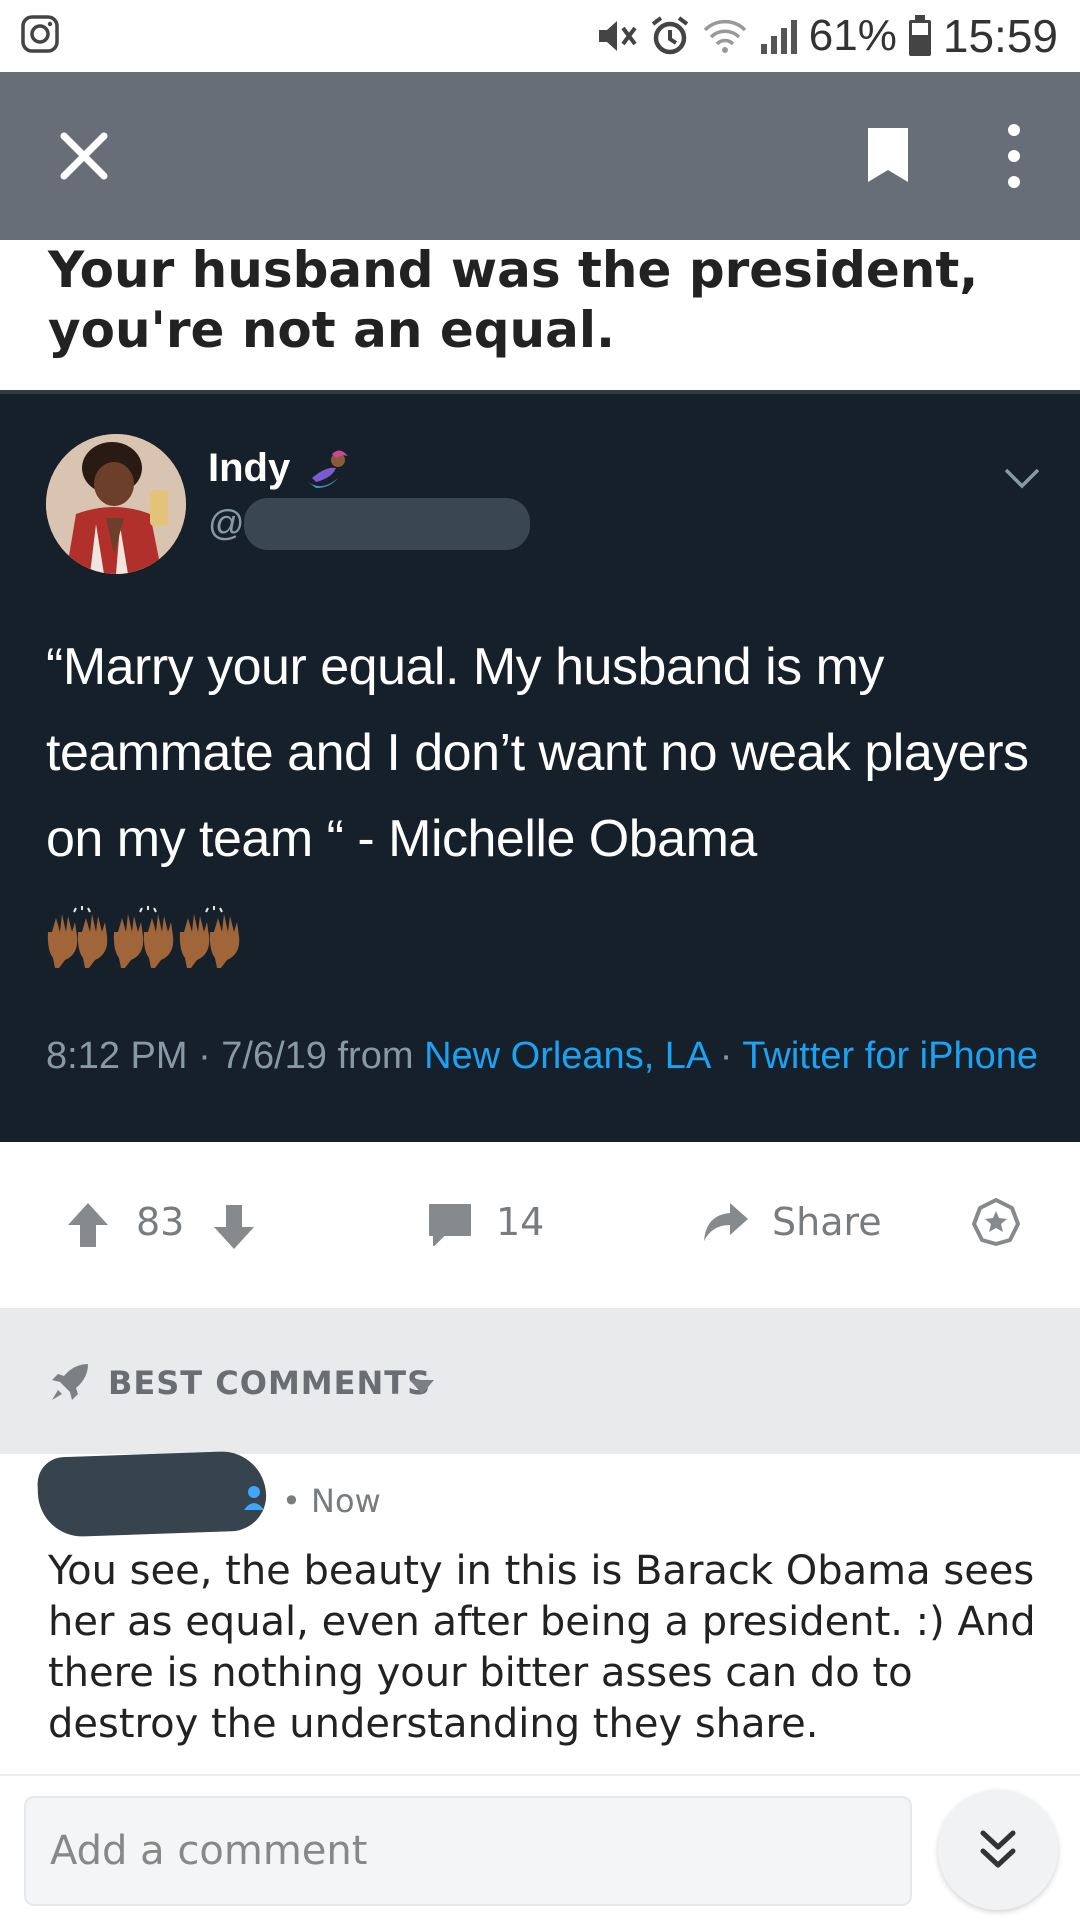 The width and height of the screenshot is (1080, 1920). What do you see at coordinates (540, 156) in the screenshot?
I see `post-toolbar` at bounding box center [540, 156].